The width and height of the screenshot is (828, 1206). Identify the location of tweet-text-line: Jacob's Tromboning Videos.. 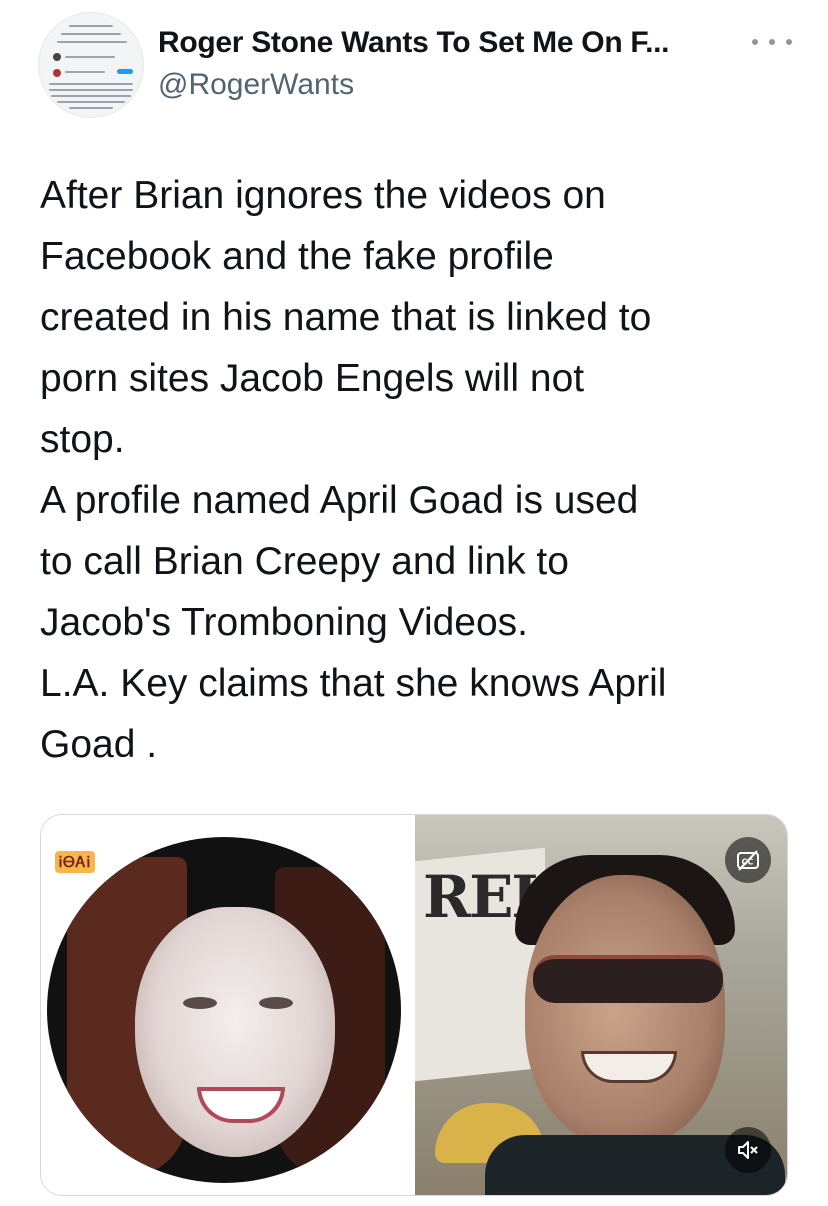
(284, 622).